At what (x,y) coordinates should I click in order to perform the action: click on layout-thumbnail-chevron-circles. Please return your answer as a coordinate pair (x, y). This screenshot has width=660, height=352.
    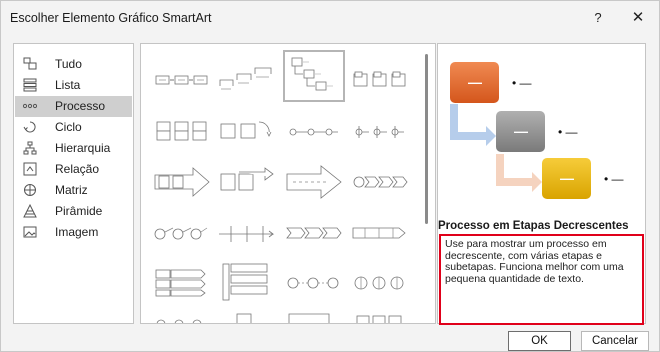
    Looking at the image, I should click on (380, 182).